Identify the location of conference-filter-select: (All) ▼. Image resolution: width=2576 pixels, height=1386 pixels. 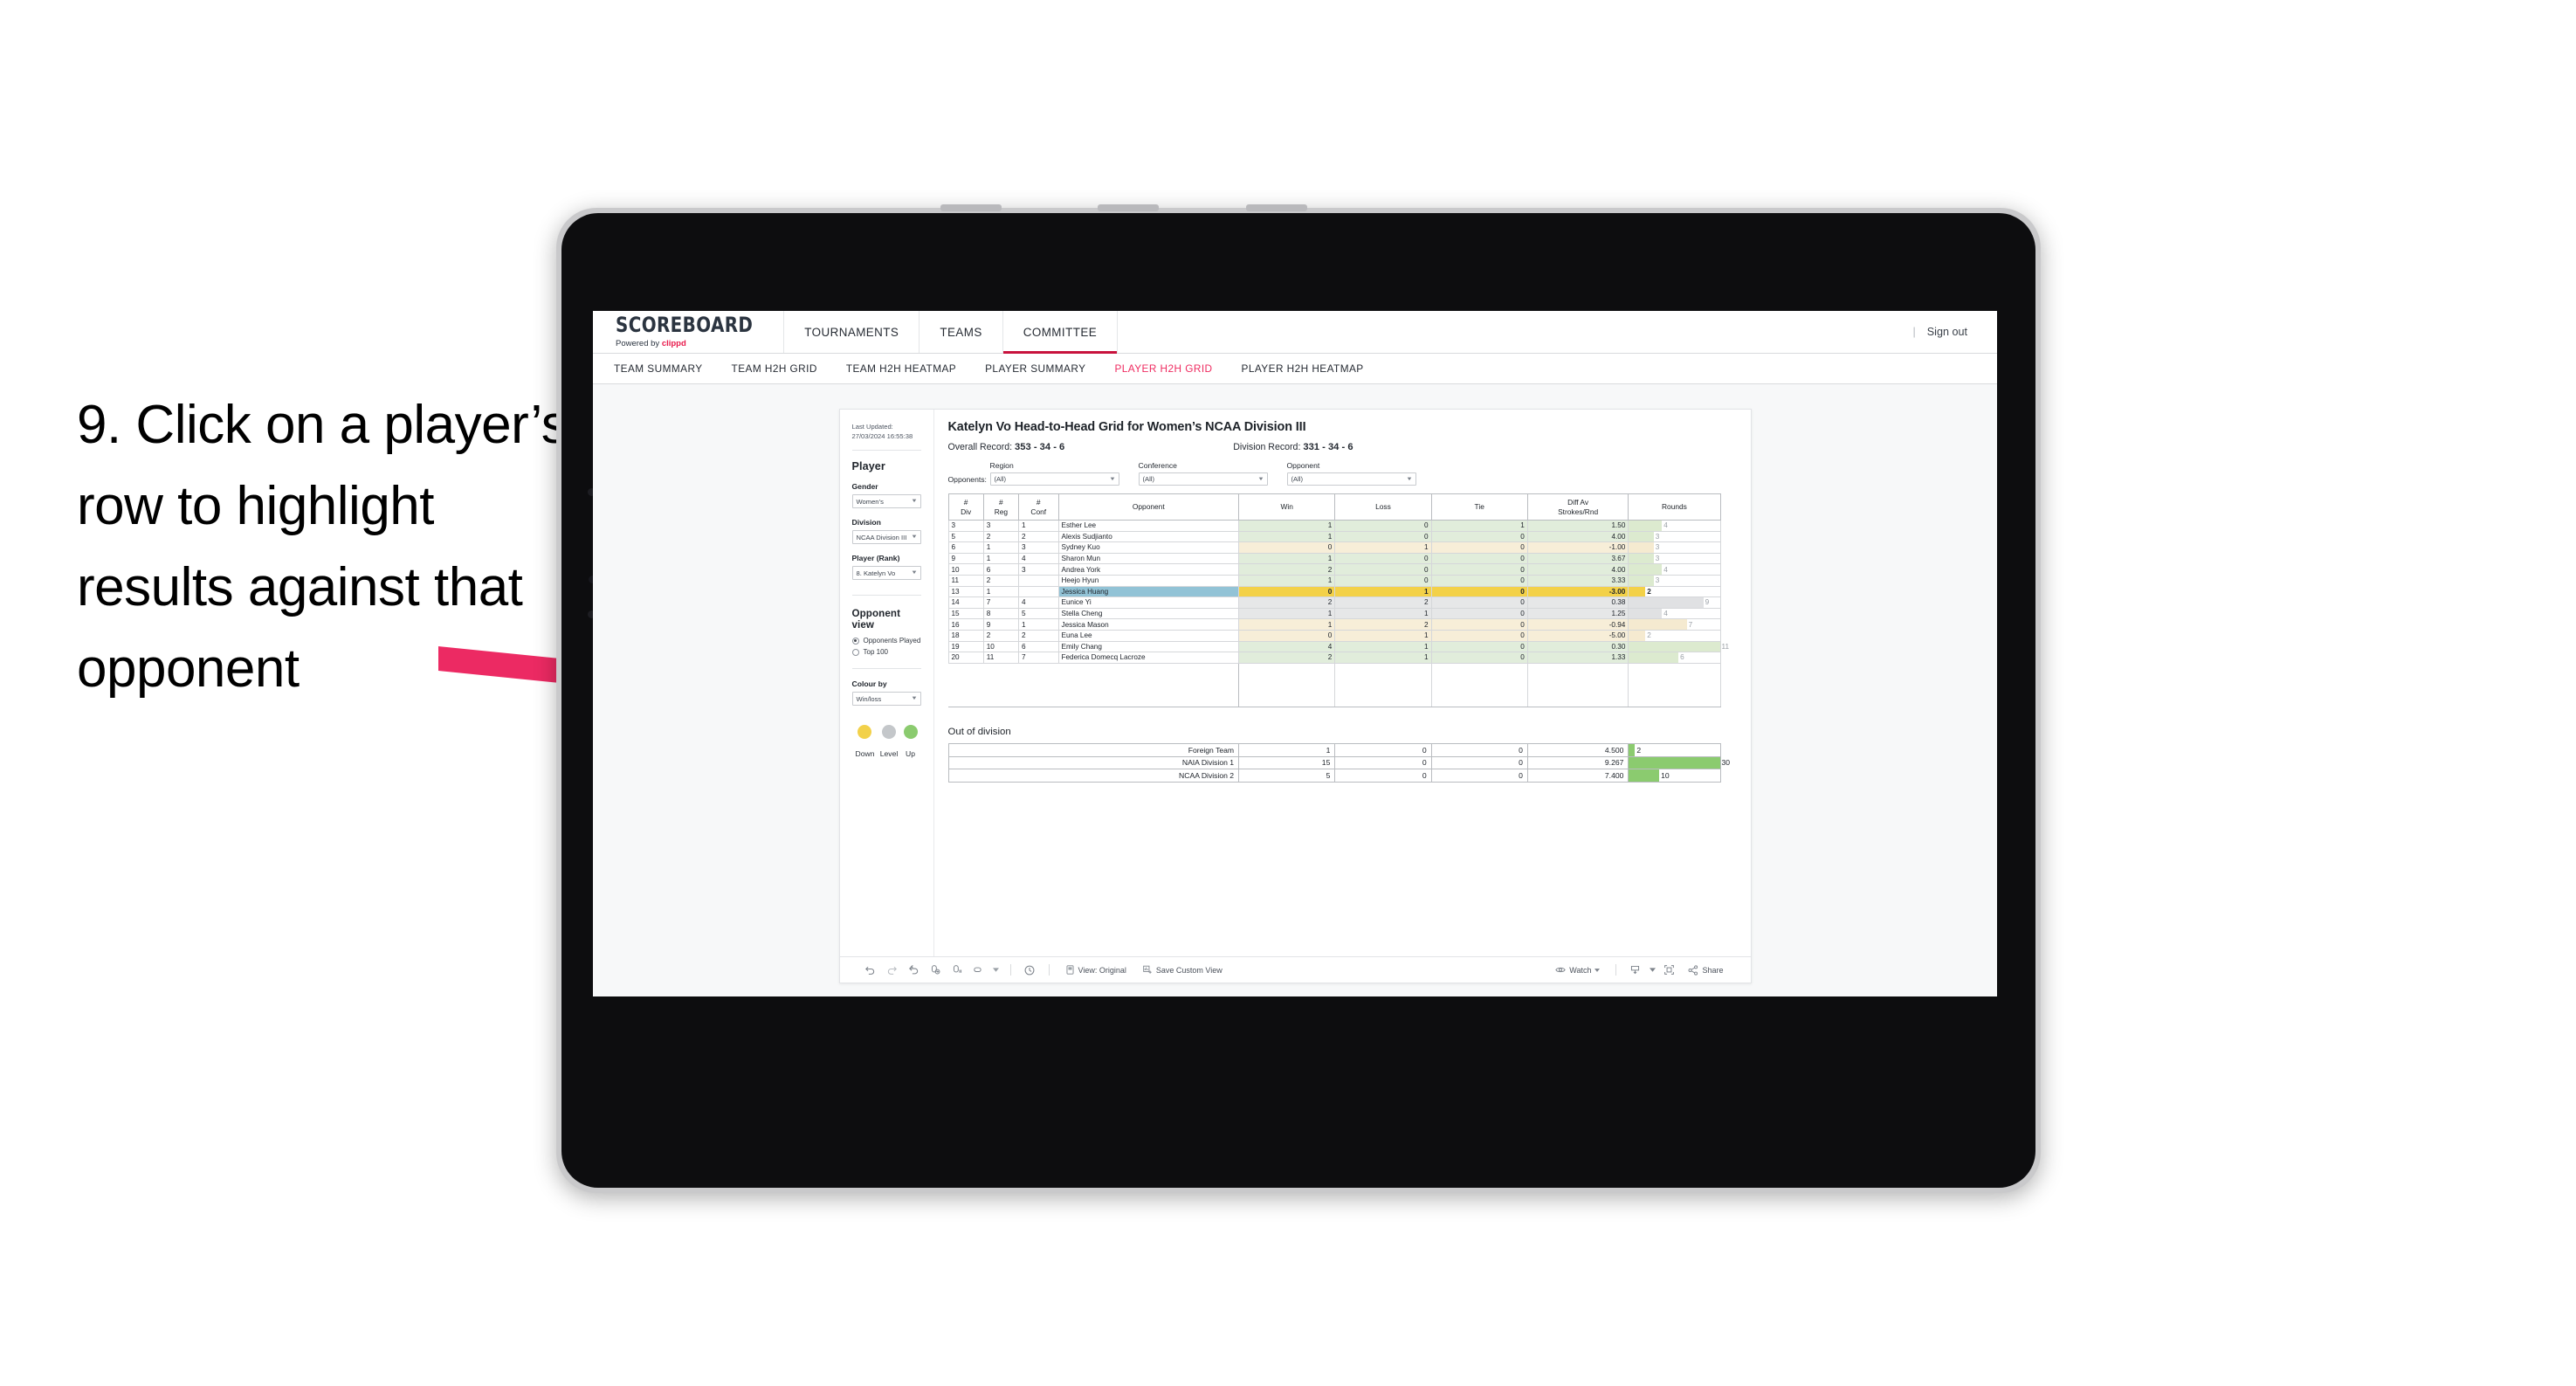
(1203, 479).